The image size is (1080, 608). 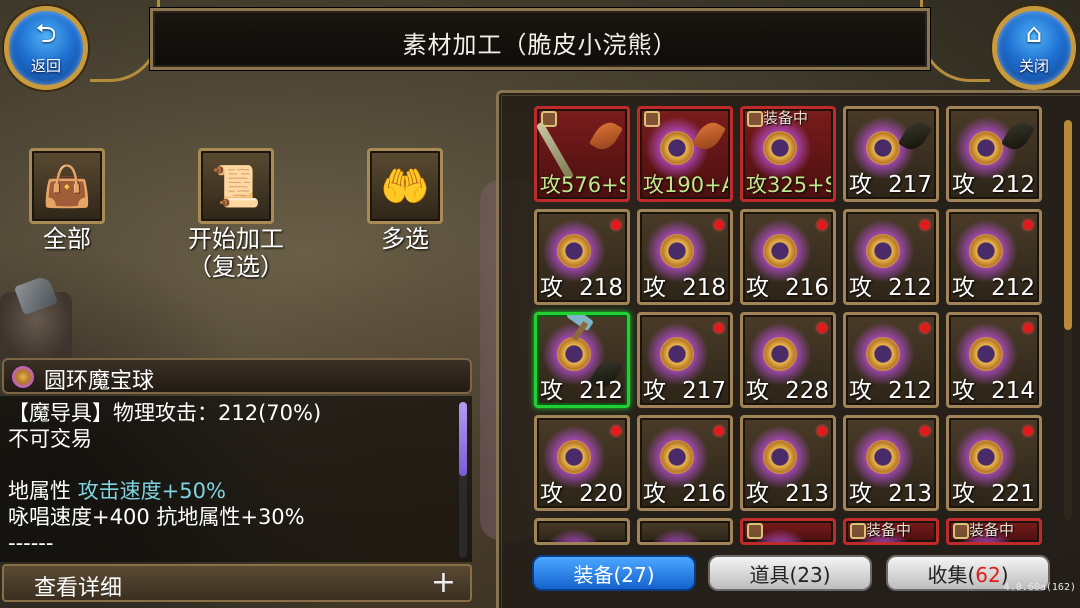 I want to click on multi-select-button: 🤲 多选, so click(x=405, y=200).